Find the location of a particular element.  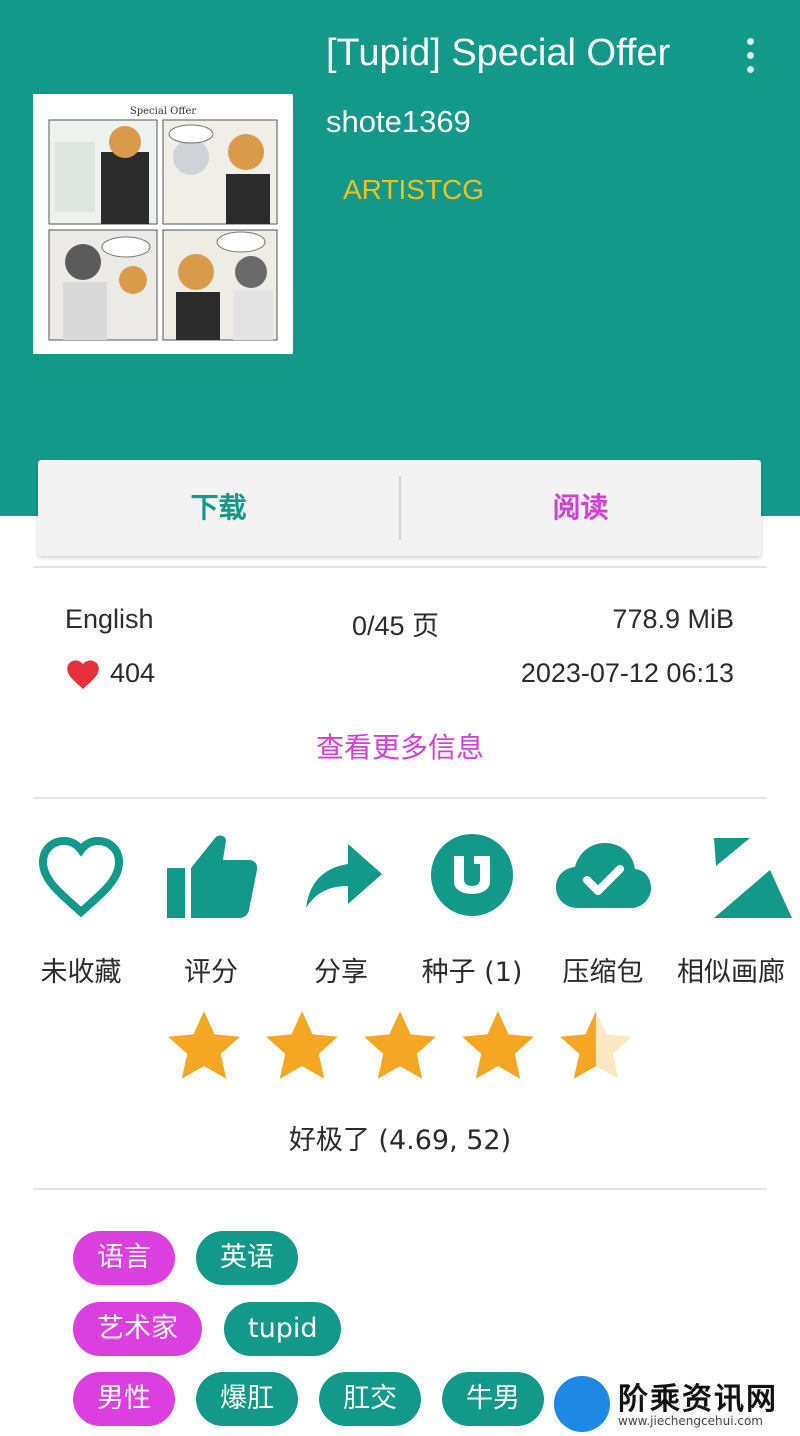

watermark: 阶乘资讯网 www.jiechengcehui.com is located at coordinates (676, 1405).